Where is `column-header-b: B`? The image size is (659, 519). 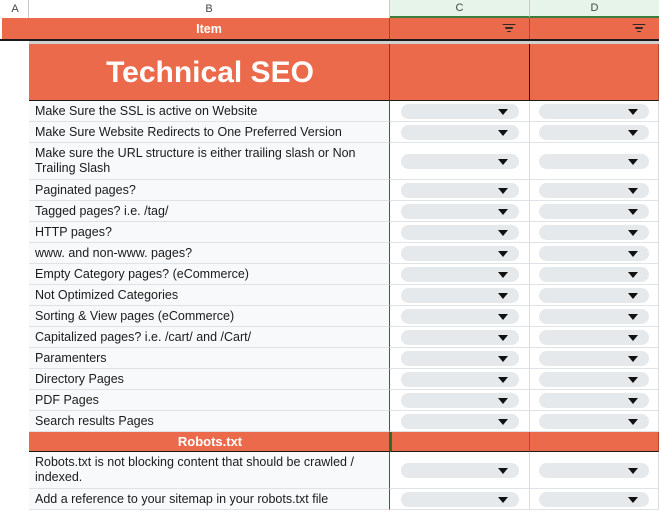
column-header-b: B is located at coordinates (209, 9).